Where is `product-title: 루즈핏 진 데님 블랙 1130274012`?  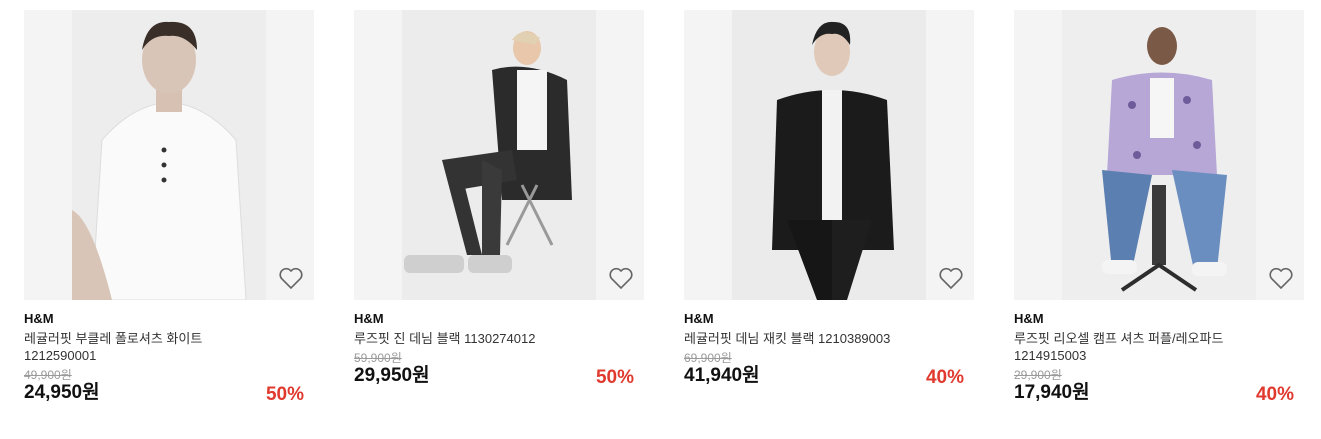 product-title: 루즈핏 진 데님 블랙 1130274012 is located at coordinates (479, 338).